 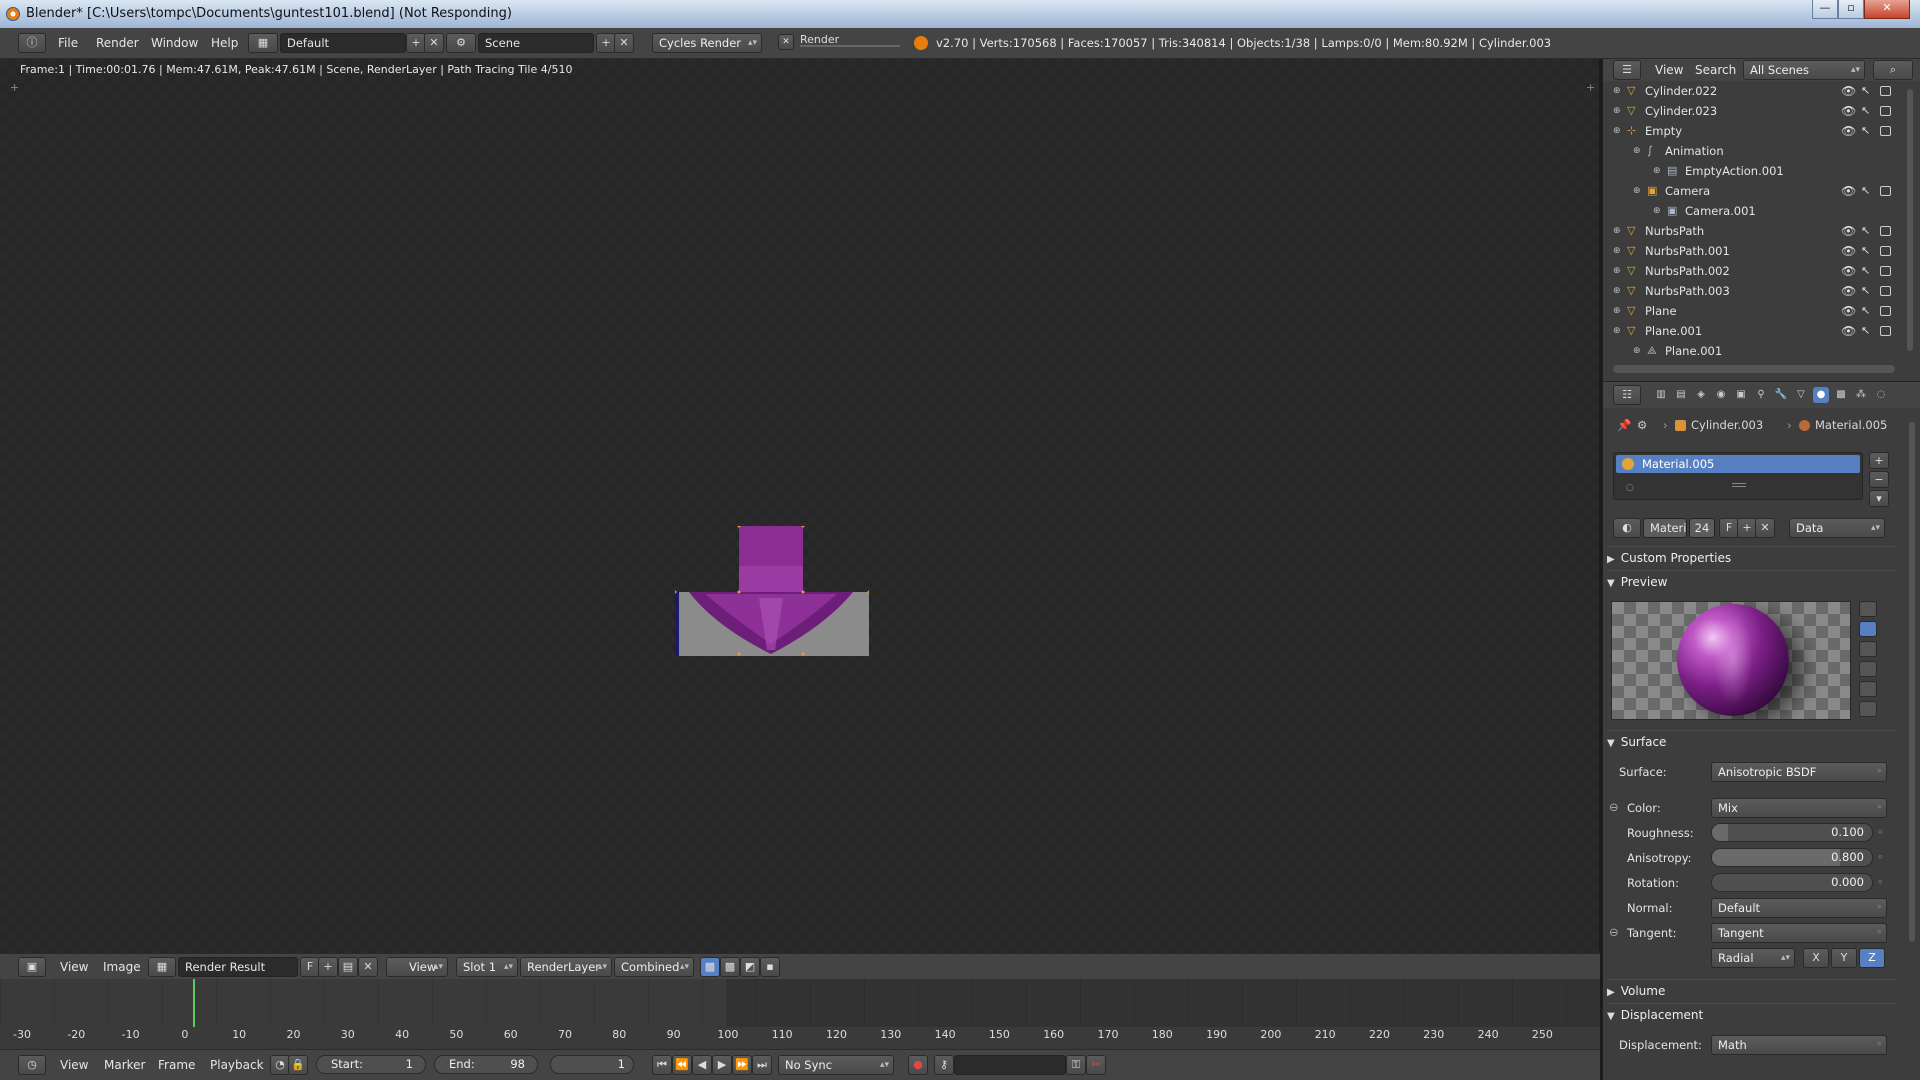 I want to click on outliner-row: ⊕ ▤ EmptyAction.001, so click(x=1753, y=171).